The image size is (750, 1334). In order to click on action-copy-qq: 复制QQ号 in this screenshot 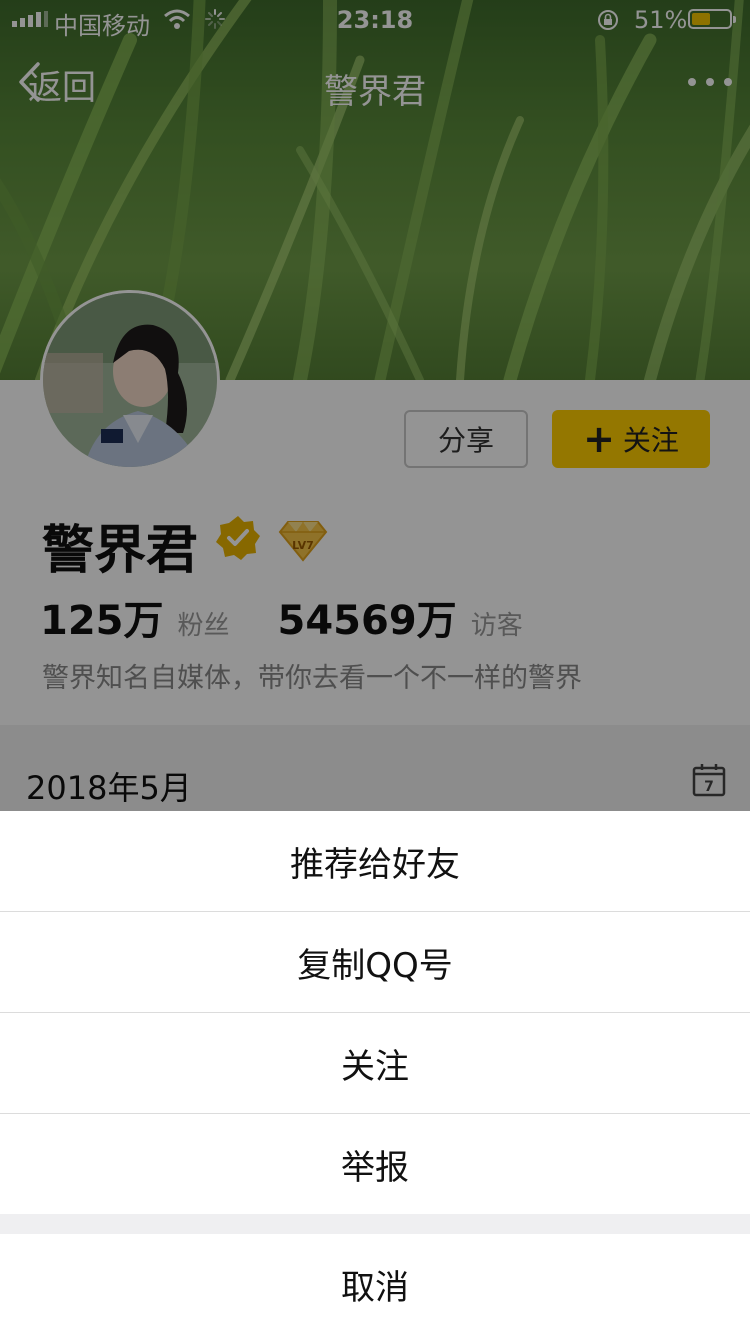, I will do `click(375, 962)`.